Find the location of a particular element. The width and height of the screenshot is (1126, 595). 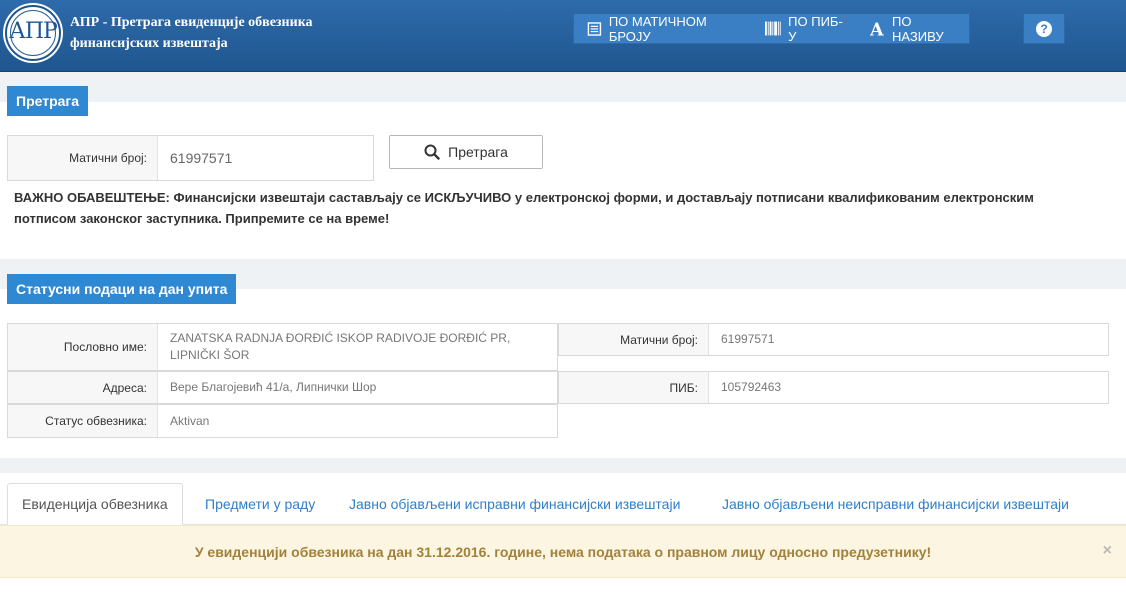

apr-logo: АПР is located at coordinates (33, 33).